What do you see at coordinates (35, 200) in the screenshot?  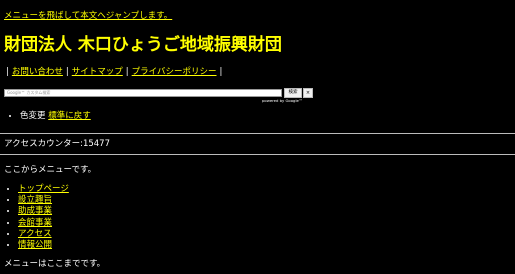 I see `menu-link-purpose: 設立趣旨` at bounding box center [35, 200].